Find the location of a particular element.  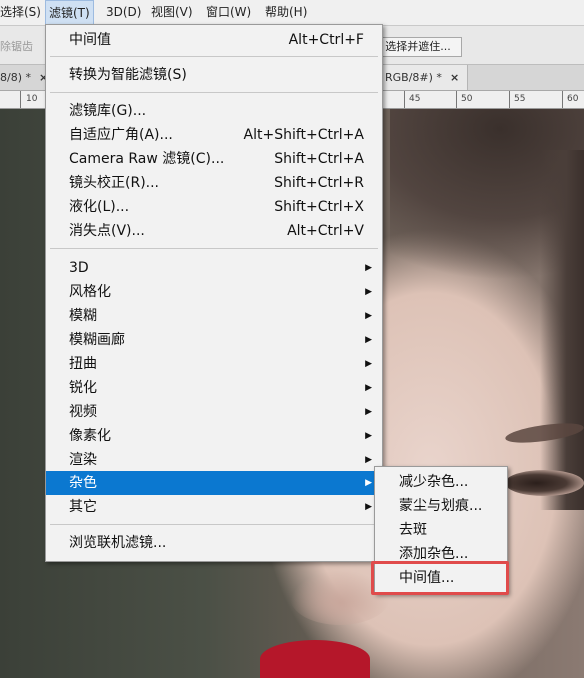

submenu-item-video: 视频 ▶ is located at coordinates (214, 412).